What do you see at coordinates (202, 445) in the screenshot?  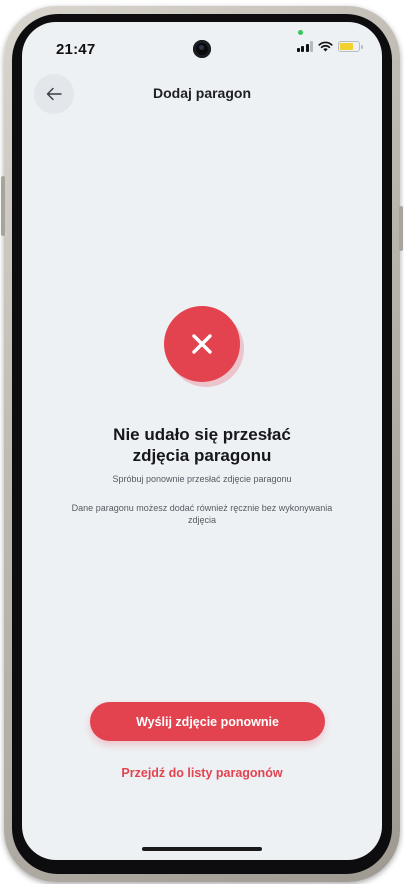 I see `error-title: Nie udało się przesłać zdjęcia paragonu` at bounding box center [202, 445].